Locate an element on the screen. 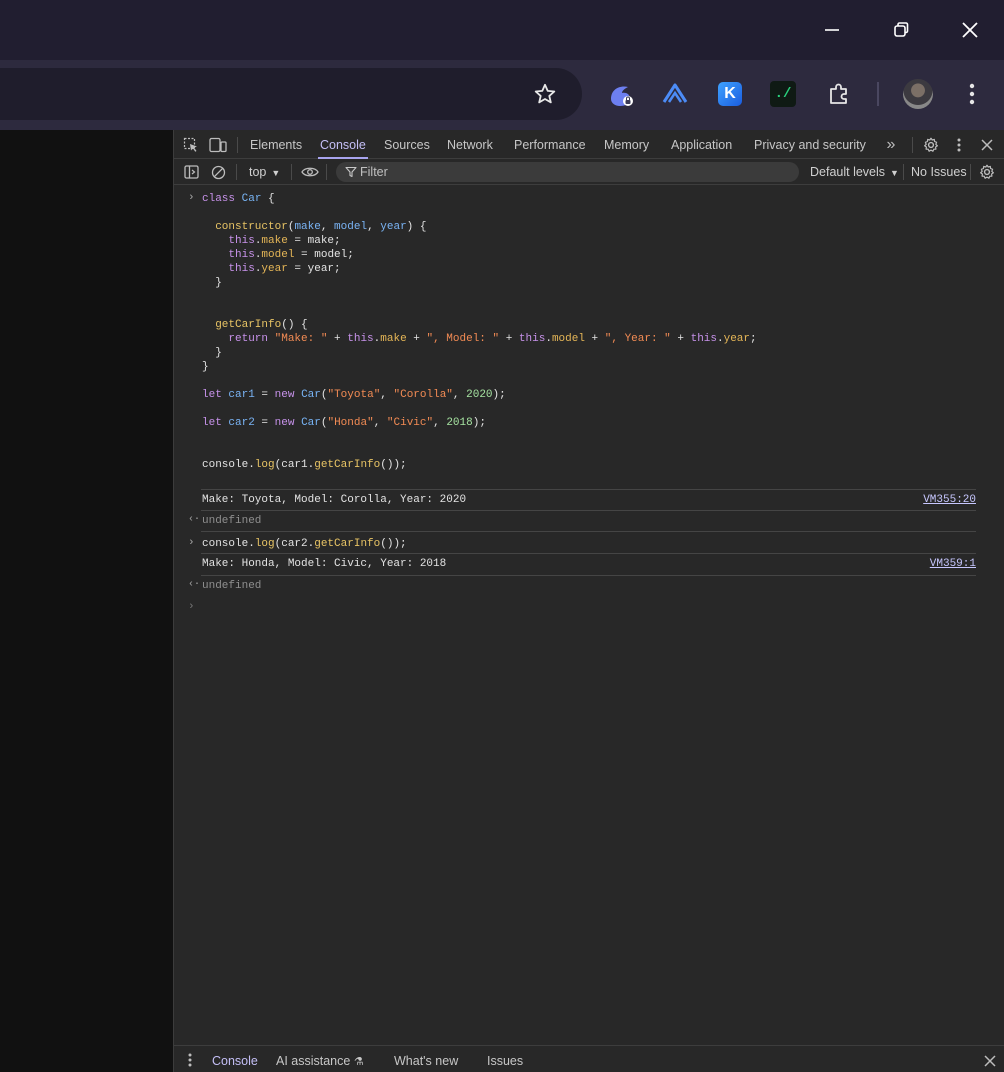 Image resolution: width=1004 pixels, height=1072 pixels. drawer-tab-label: AI assistance is located at coordinates (313, 1061).